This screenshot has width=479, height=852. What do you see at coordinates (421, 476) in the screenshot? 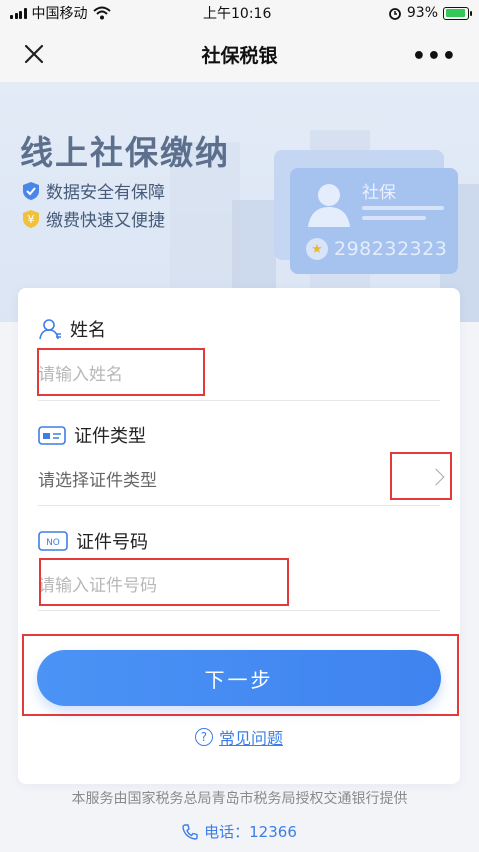
I see `chevron-highlight` at bounding box center [421, 476].